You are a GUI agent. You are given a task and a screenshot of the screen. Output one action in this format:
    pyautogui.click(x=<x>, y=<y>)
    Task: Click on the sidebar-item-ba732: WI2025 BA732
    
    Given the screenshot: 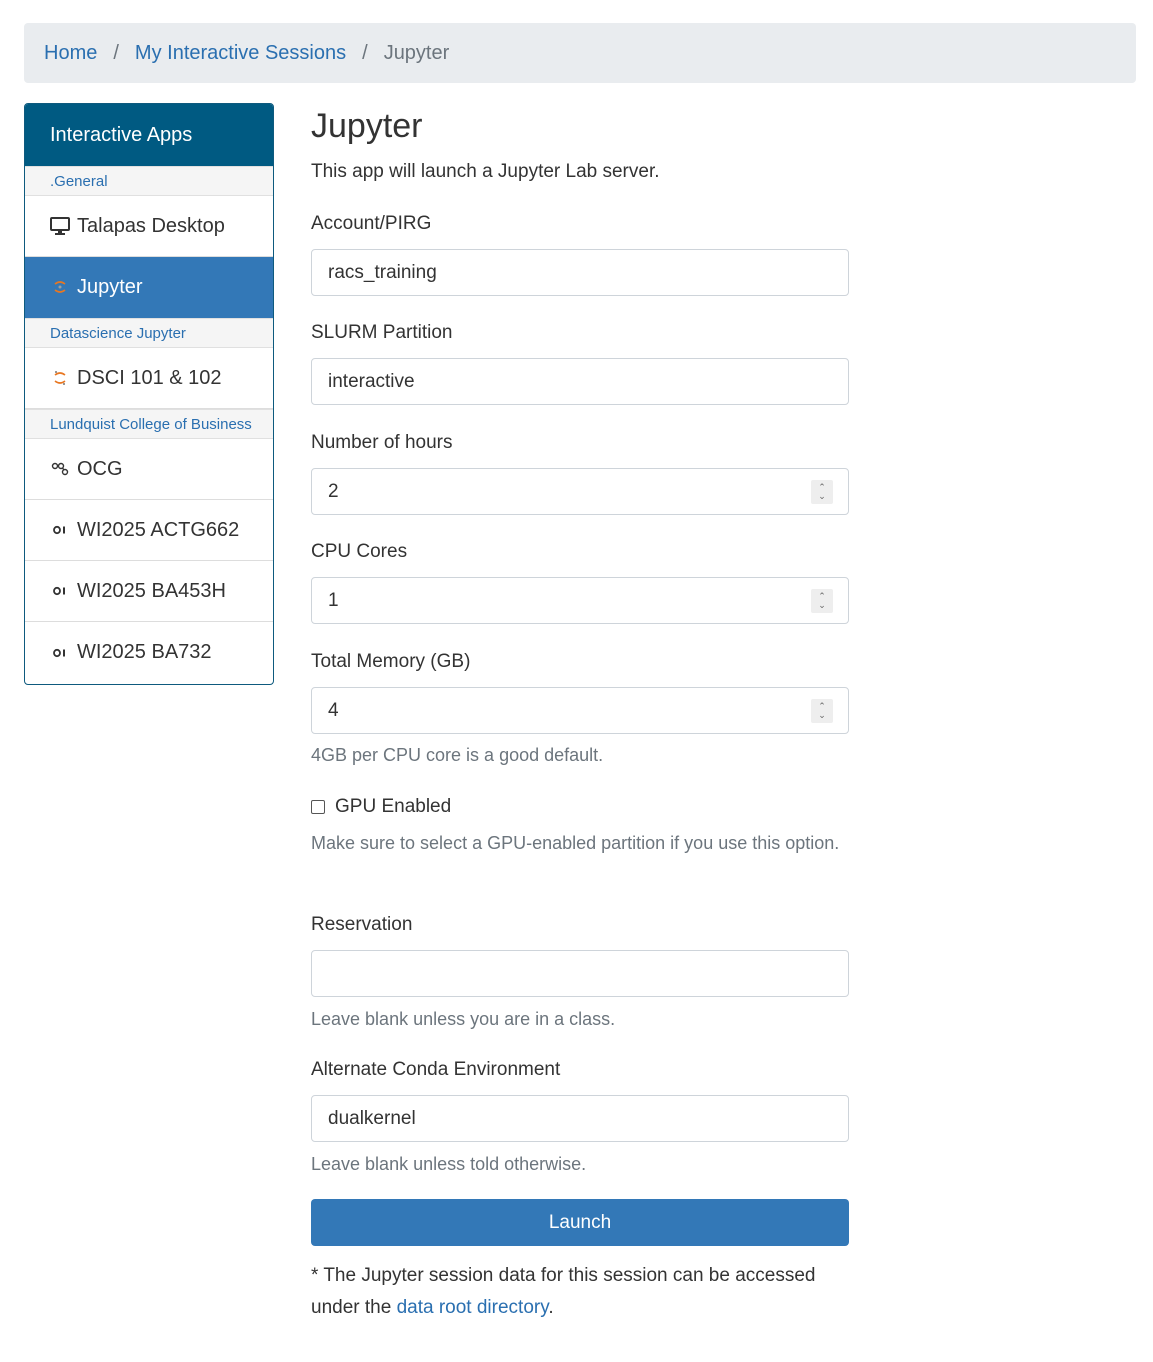 What is the action you would take?
    pyautogui.click(x=149, y=652)
    